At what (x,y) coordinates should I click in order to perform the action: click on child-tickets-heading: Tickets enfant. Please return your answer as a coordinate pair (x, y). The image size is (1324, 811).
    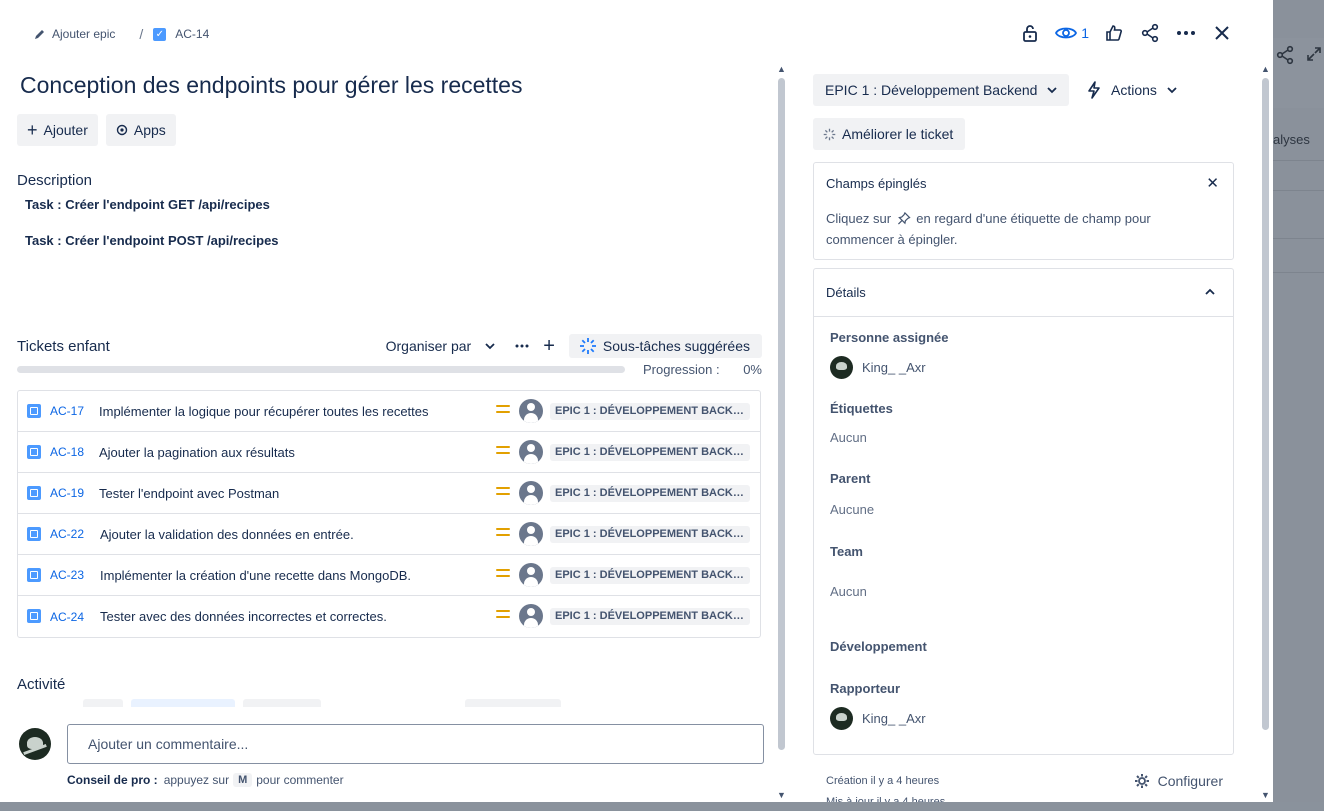
    Looking at the image, I should click on (63, 346).